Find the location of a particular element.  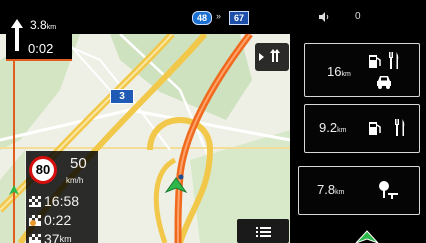

car-service-icon is located at coordinates (384, 82).